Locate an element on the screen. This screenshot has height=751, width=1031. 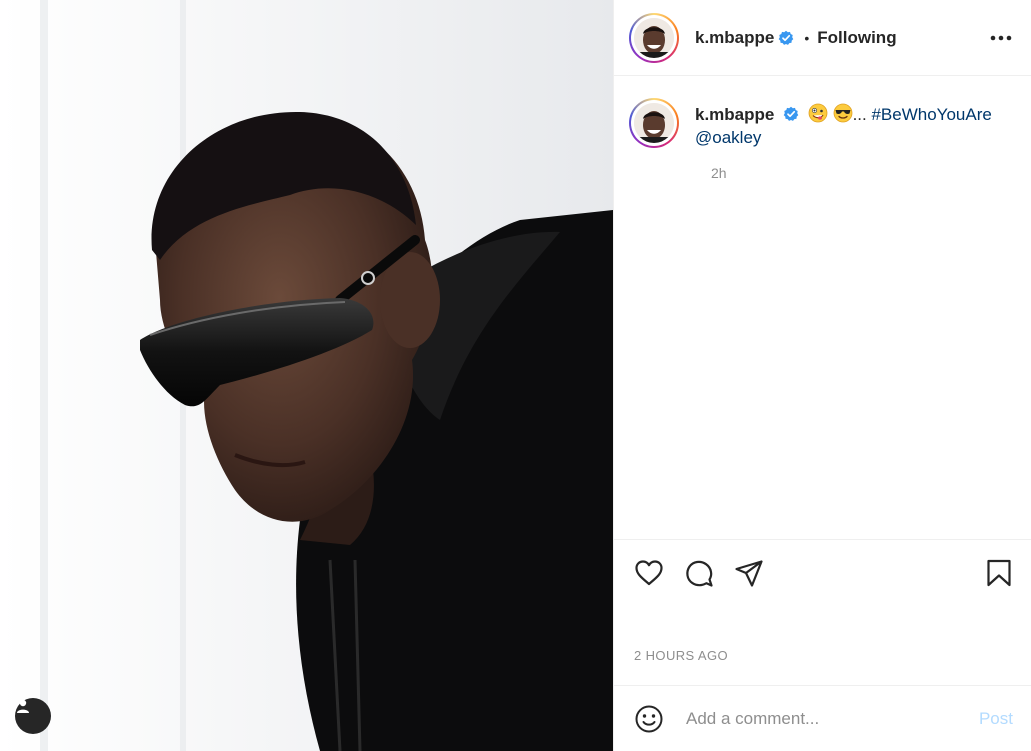
share-icon is located at coordinates (749, 573).